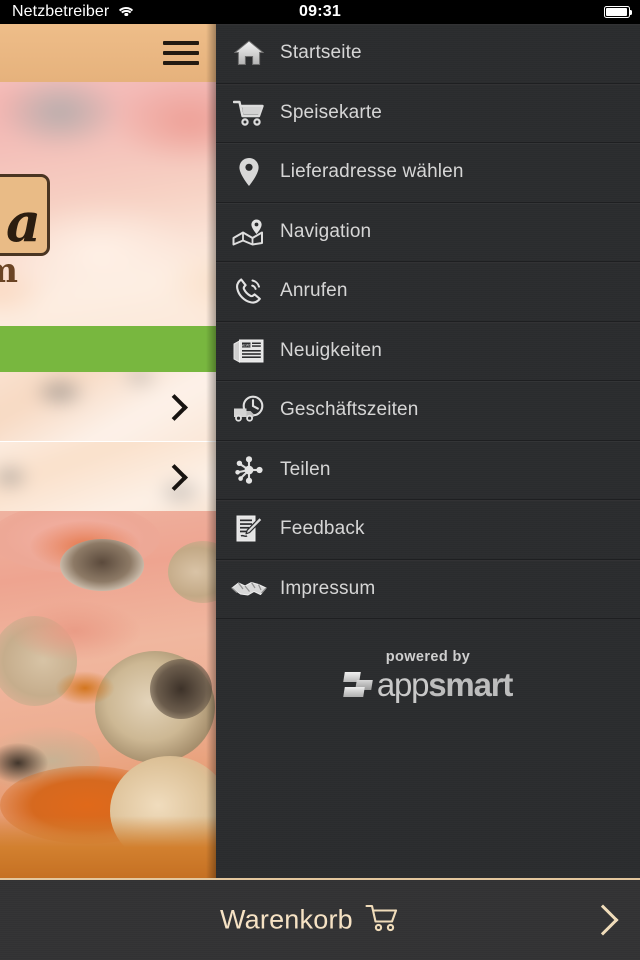 Image resolution: width=640 pixels, height=960 pixels. Describe the element at coordinates (23, 222) in the screenshot. I see `logo-script-text: a` at that location.